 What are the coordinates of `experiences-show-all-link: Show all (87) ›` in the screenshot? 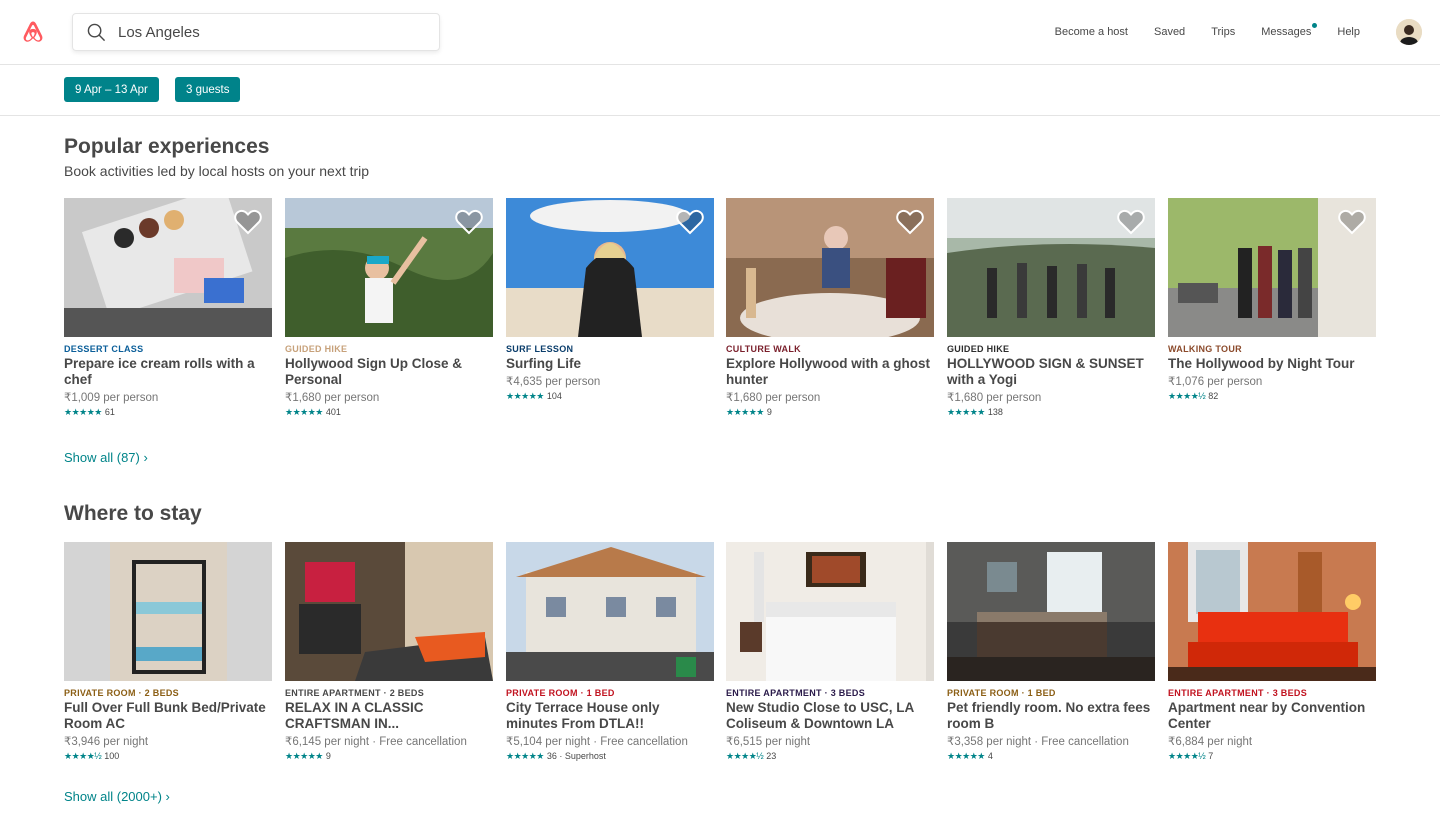 It's located at (106, 457).